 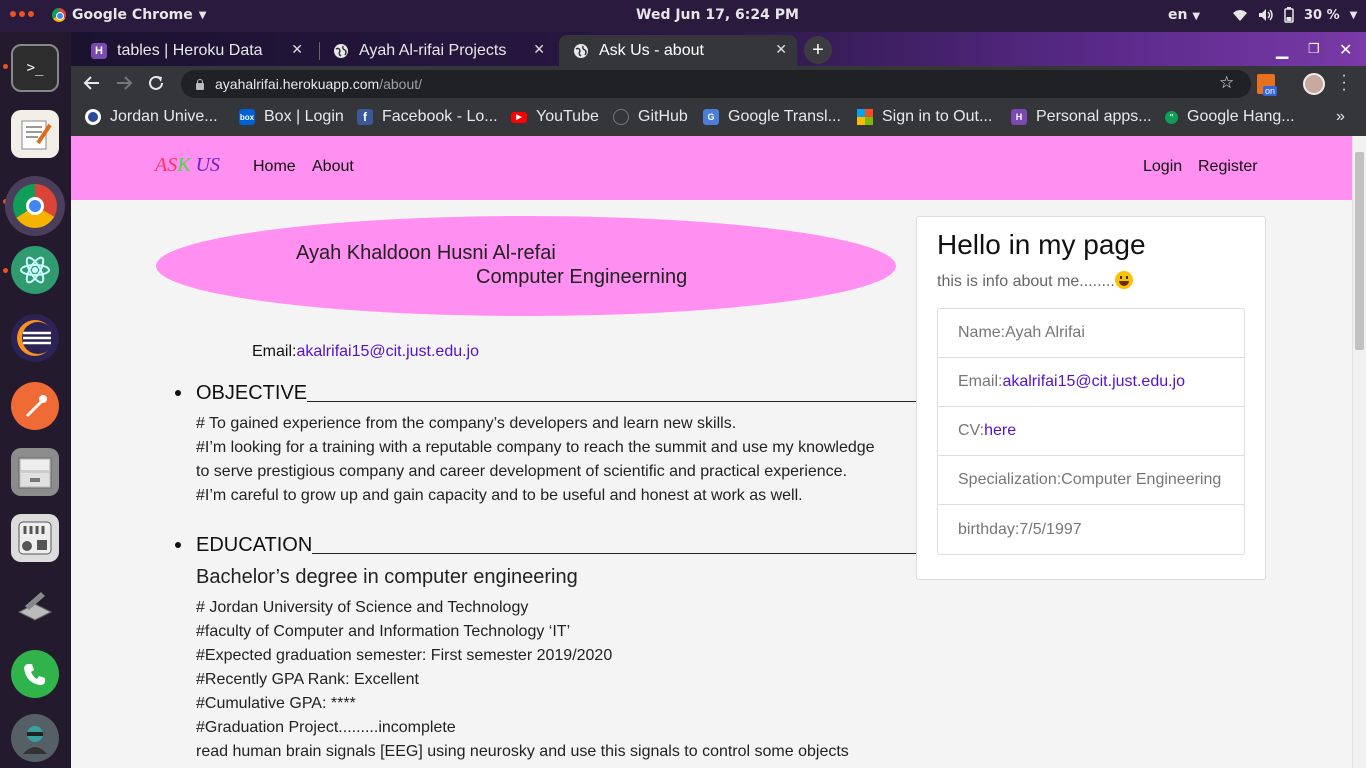 I want to click on info-email-link: akalrifai15@cit.just.edu.jo, so click(x=1093, y=382).